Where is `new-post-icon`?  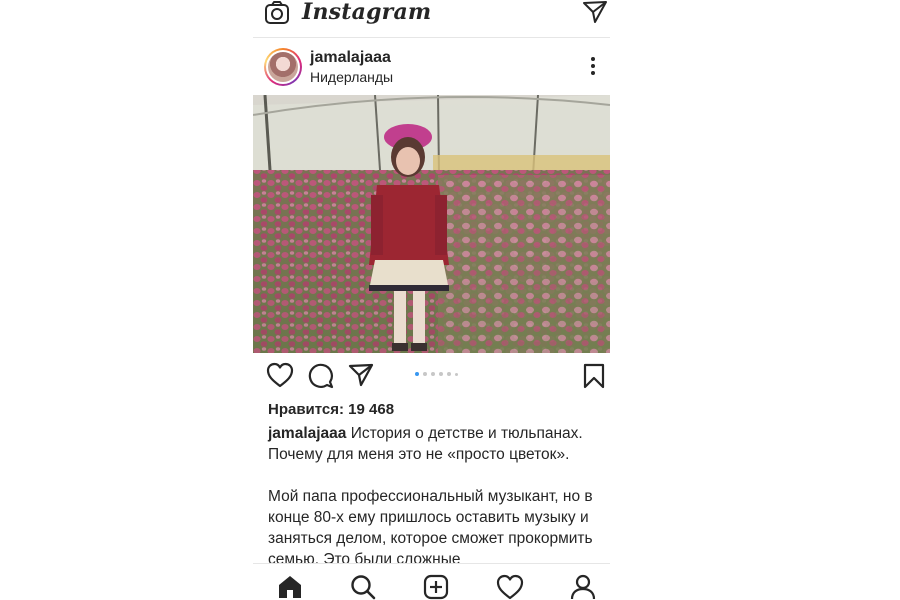 new-post-icon is located at coordinates (436, 587).